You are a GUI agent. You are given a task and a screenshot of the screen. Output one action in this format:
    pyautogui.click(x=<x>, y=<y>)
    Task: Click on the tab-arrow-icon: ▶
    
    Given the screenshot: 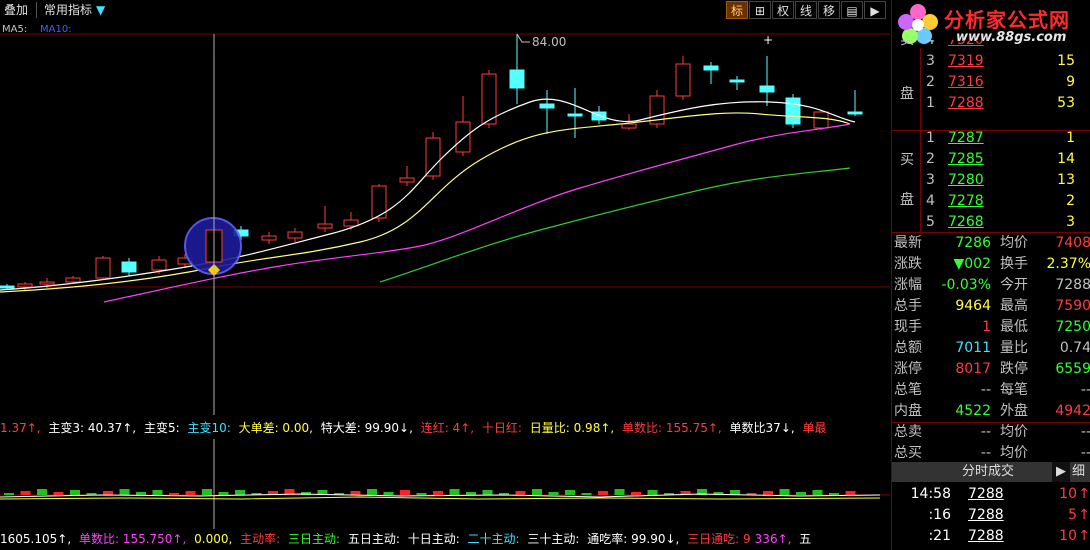 What is the action you would take?
    pyautogui.click(x=1061, y=472)
    